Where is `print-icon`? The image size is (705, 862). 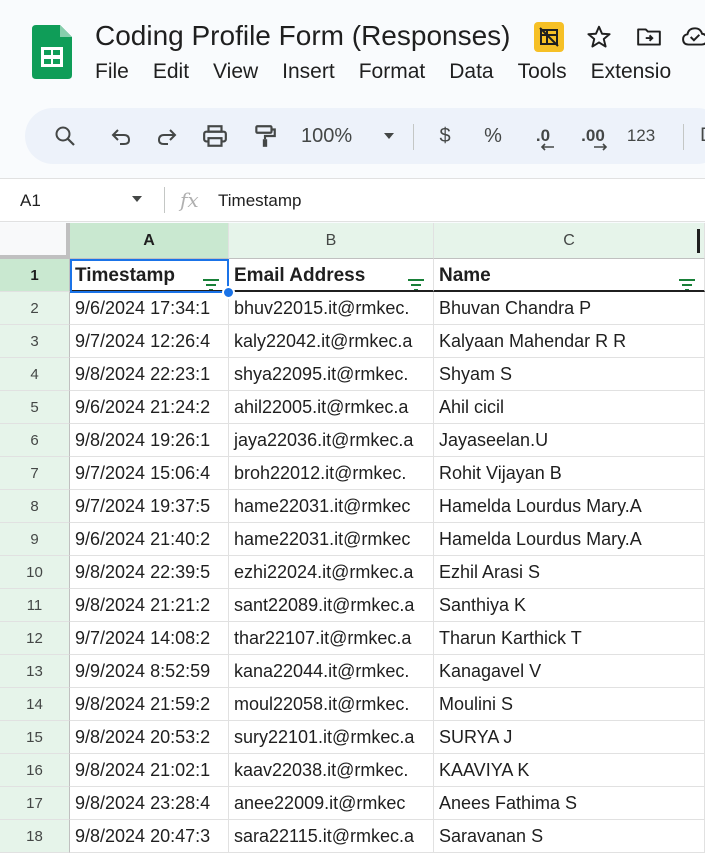 print-icon is located at coordinates (215, 136).